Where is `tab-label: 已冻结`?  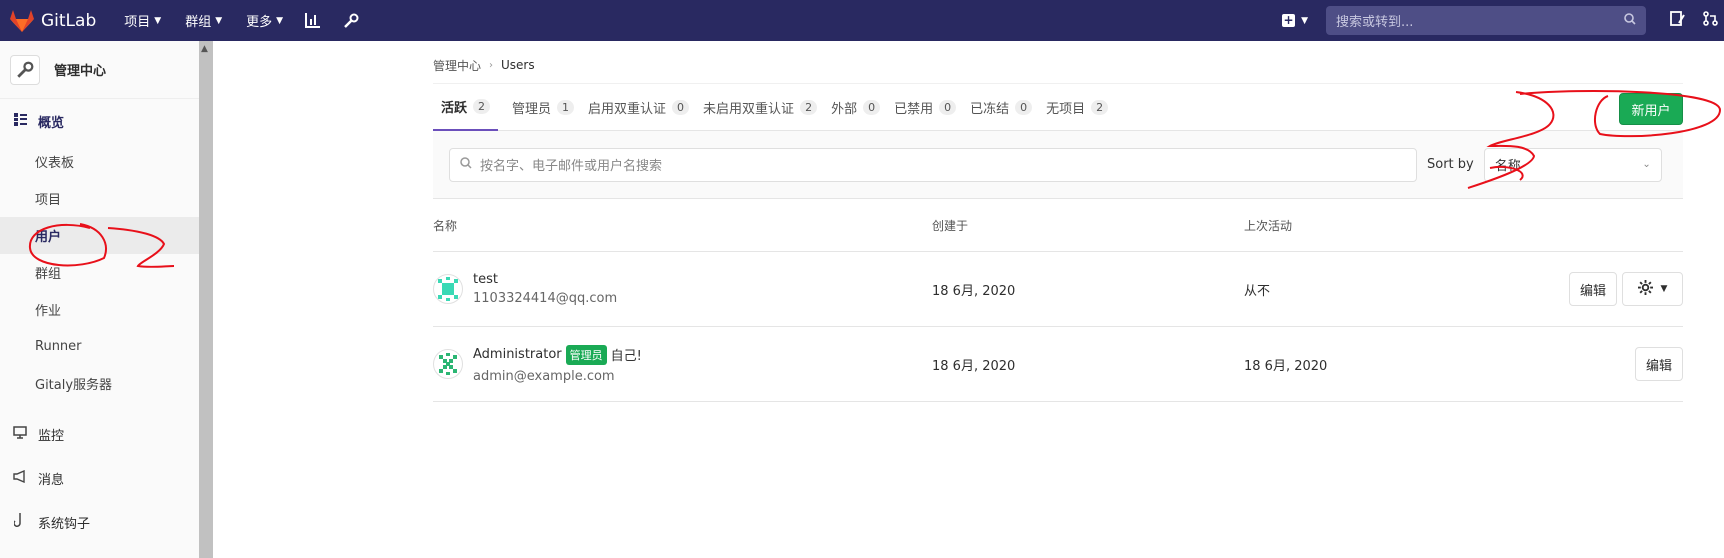
tab-label: 已冻结 is located at coordinates (990, 109).